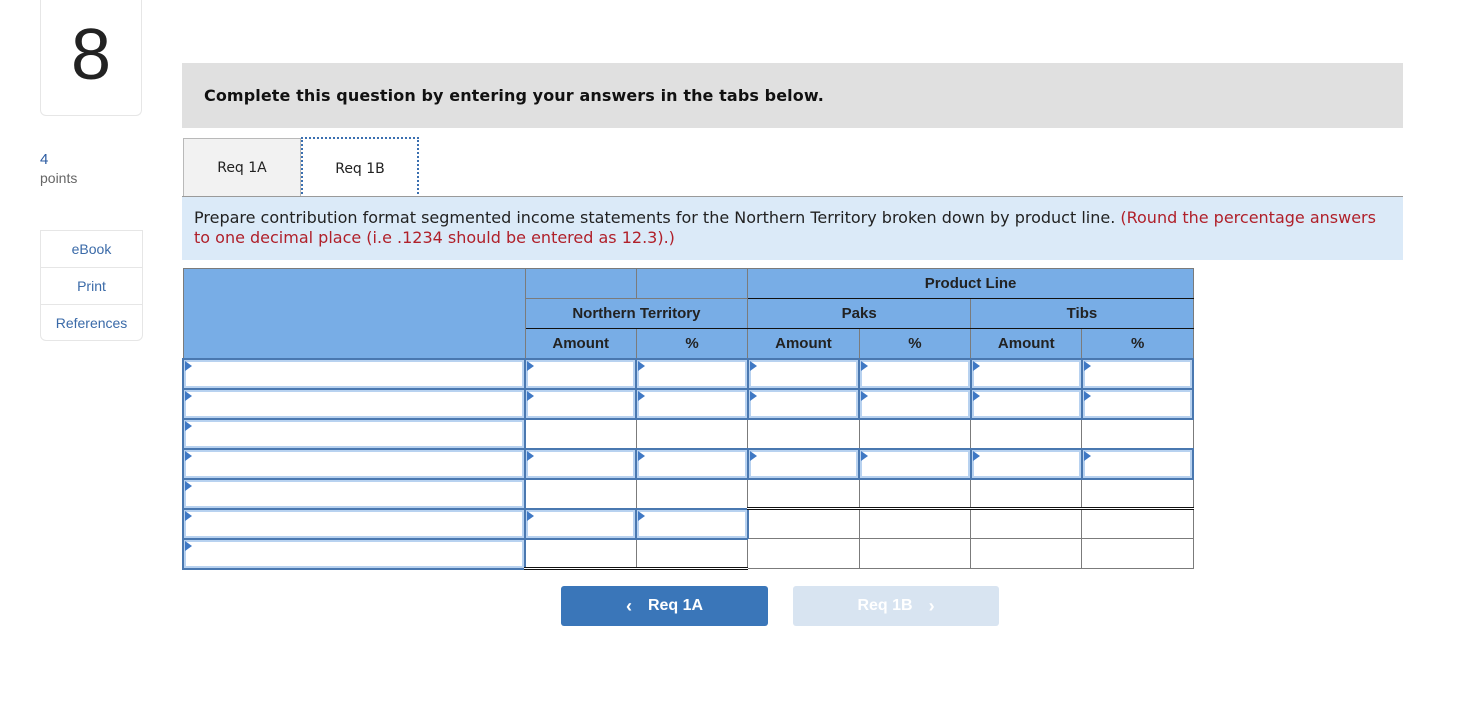 This screenshot has width=1473, height=715. I want to click on question-number: 8, so click(91, 54).